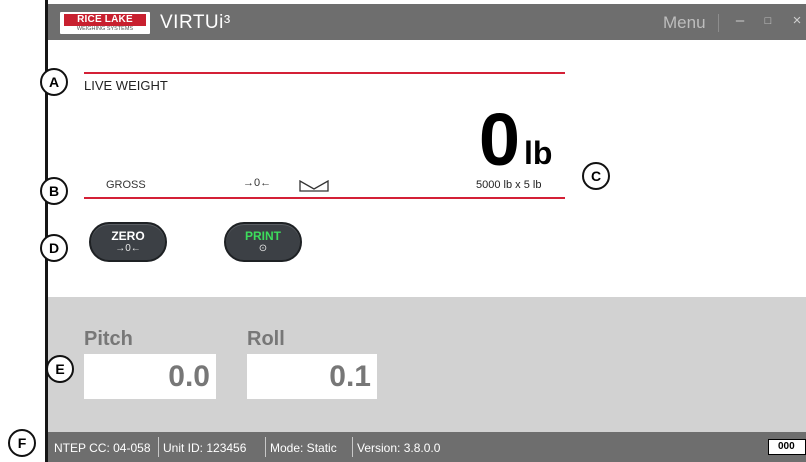 The height and width of the screenshot is (462, 806). What do you see at coordinates (105, 20) in the screenshot?
I see `logo-text: RICE LAKE` at bounding box center [105, 20].